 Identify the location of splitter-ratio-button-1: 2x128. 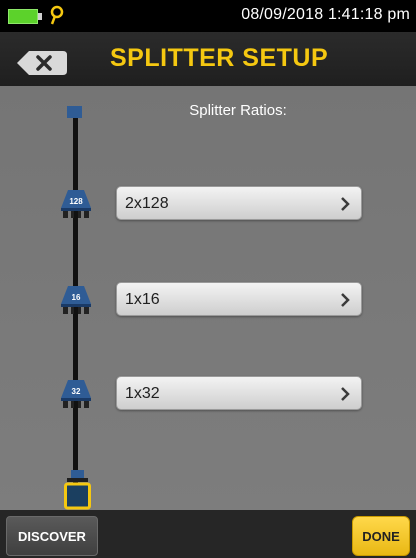
(239, 203).